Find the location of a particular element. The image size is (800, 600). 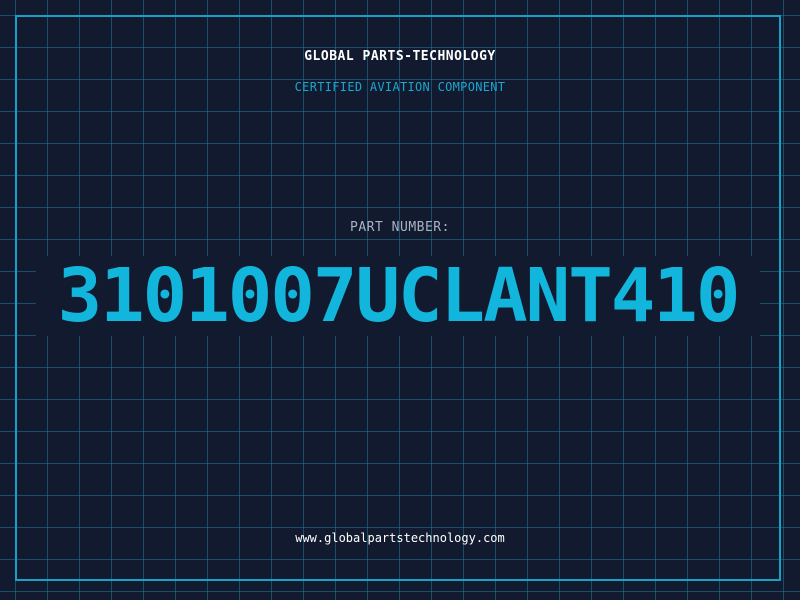

part-number-label: PART NUMBER: is located at coordinates (400, 227).